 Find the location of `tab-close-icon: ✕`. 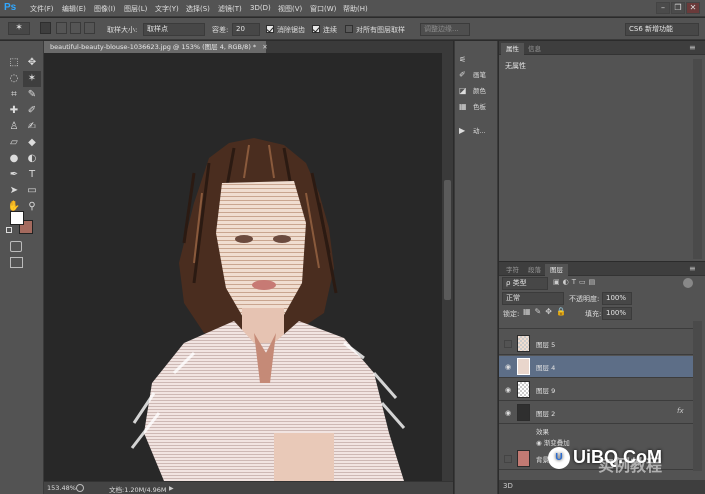

tab-close-icon: ✕ is located at coordinates (264, 47).